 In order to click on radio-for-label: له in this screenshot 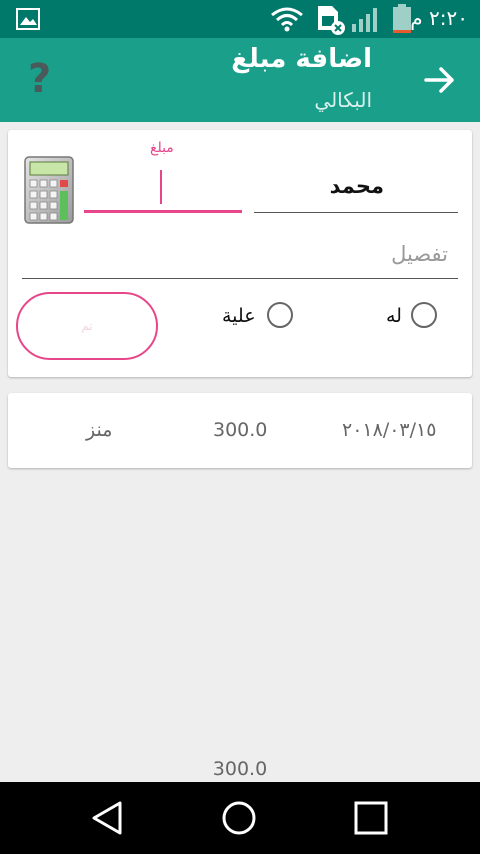, I will do `click(394, 316)`.